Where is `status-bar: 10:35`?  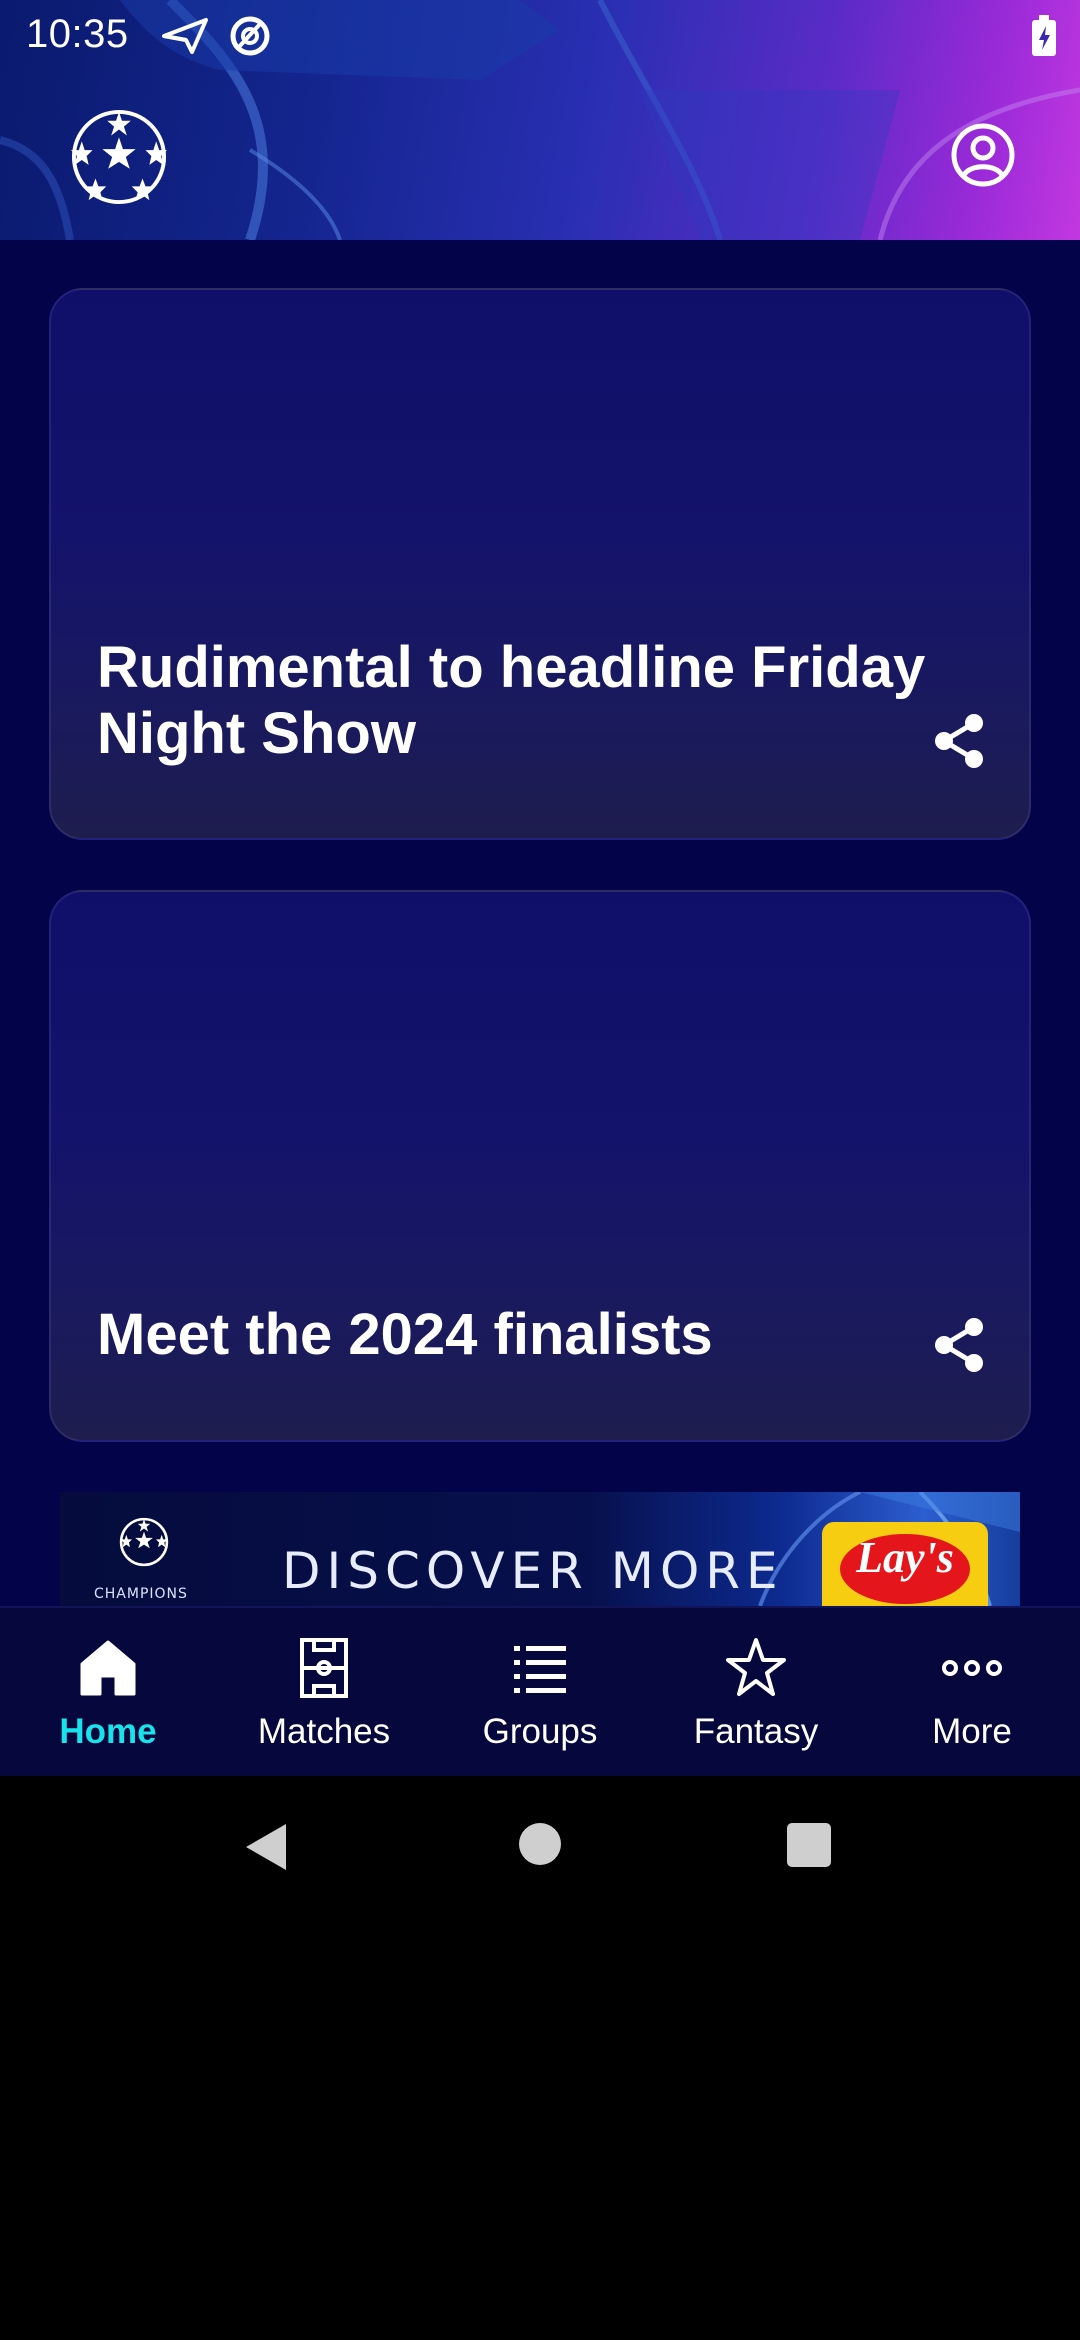 status-bar: 10:35 is located at coordinates (540, 36).